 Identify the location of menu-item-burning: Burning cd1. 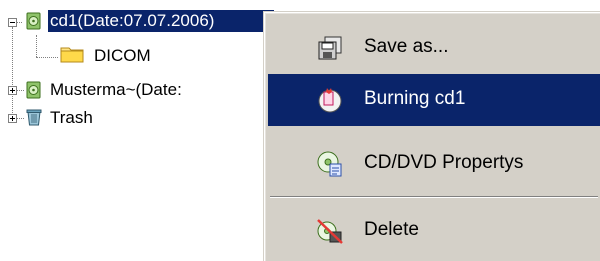
(434, 100).